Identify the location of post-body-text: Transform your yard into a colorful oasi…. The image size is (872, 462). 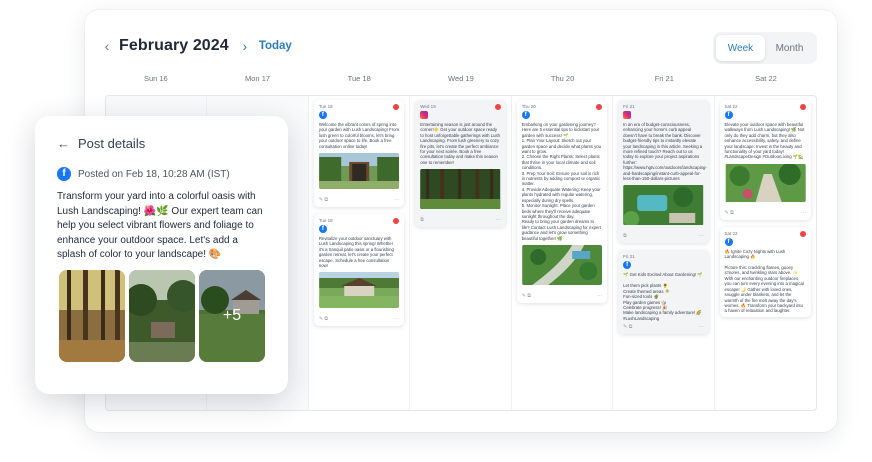
(160, 225).